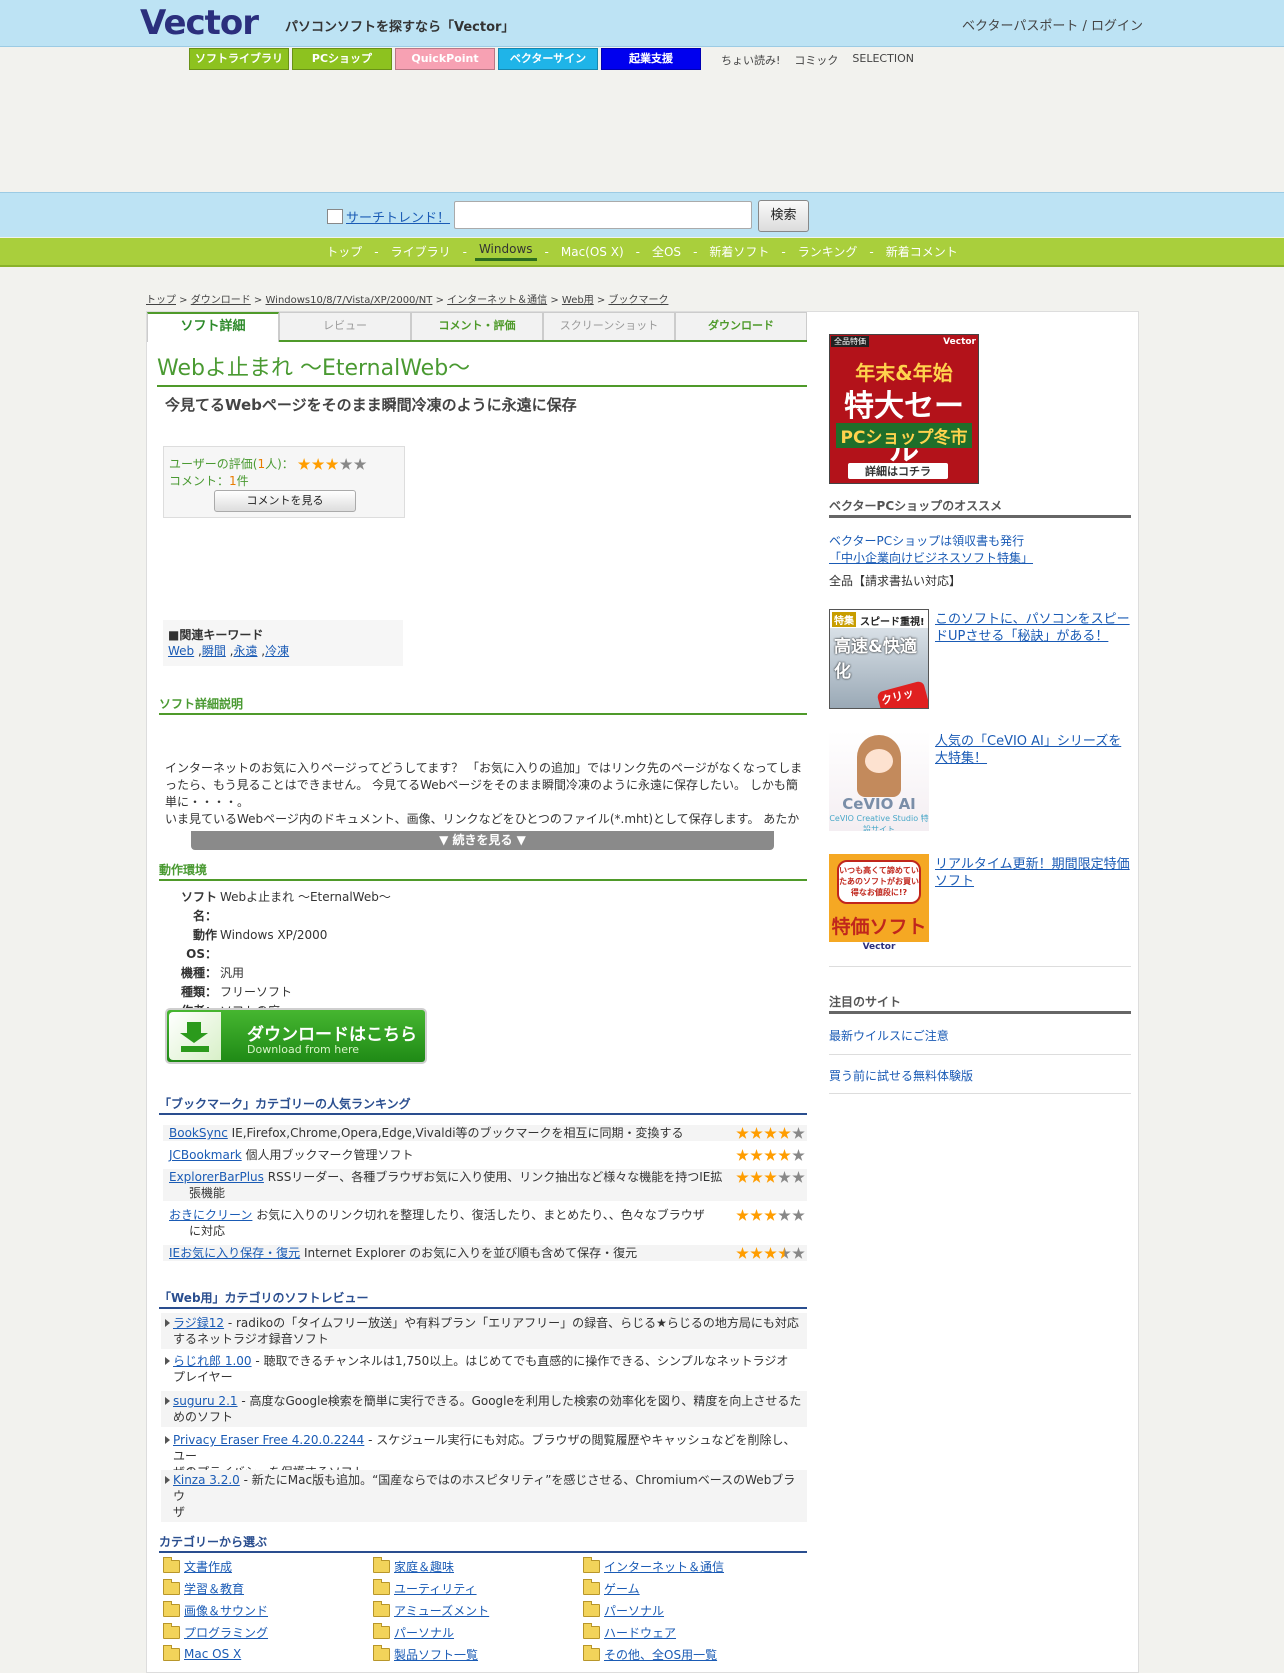 Image resolution: width=1284 pixels, height=1673 pixels. Describe the element at coordinates (424, 1566) in the screenshot. I see `category-link: 家庭＆趣味` at that location.